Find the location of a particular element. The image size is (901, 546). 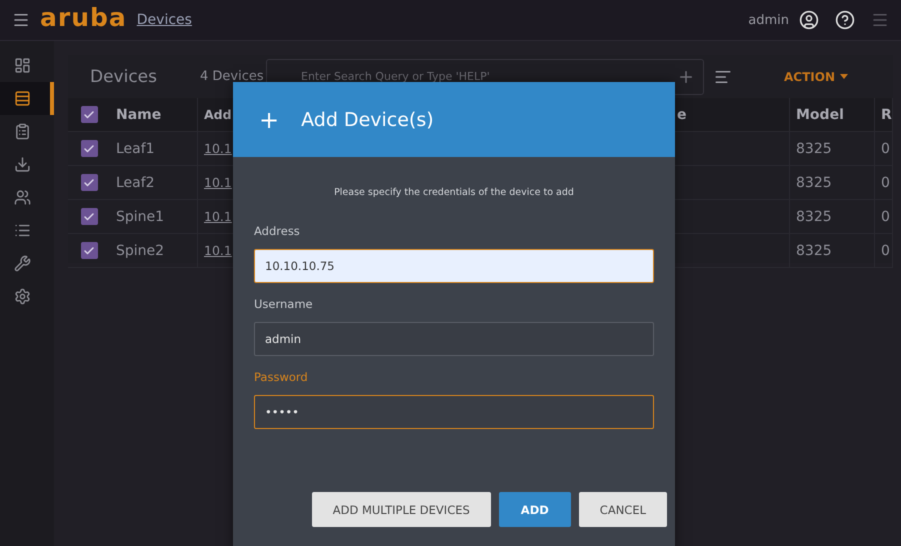

input-field: admin is located at coordinates (454, 339).